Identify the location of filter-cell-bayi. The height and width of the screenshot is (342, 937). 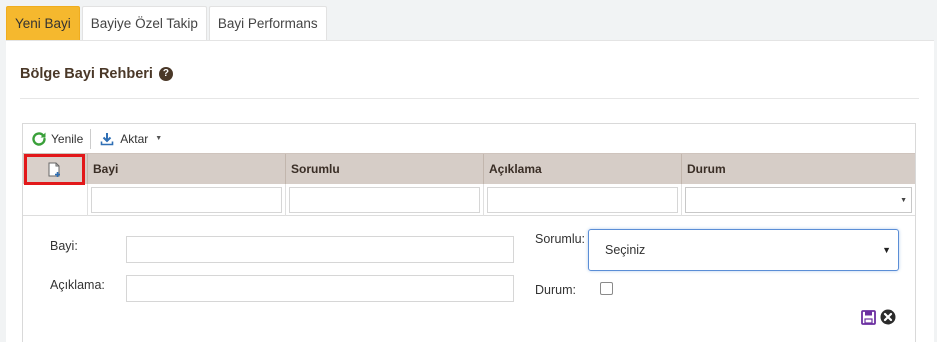
(186, 200).